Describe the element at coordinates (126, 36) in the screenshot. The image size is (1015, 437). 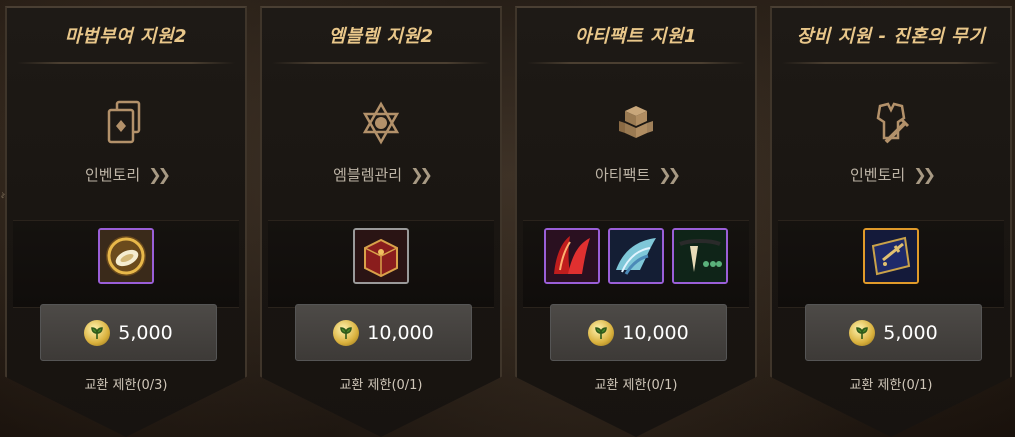
I see `card-title: 마법부여 지원2` at that location.